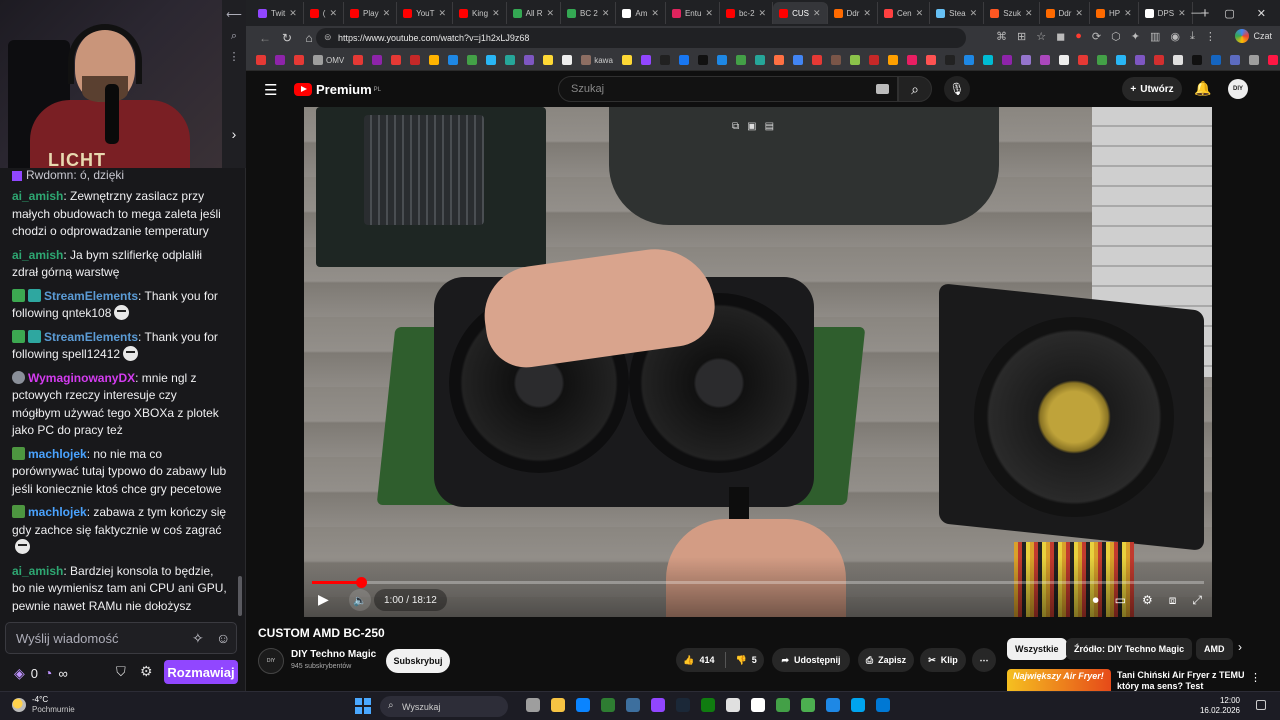 This screenshot has width=1280, height=720. Describe the element at coordinates (1166, 13) in the screenshot. I see `browser-tab: DPS ✕` at that location.